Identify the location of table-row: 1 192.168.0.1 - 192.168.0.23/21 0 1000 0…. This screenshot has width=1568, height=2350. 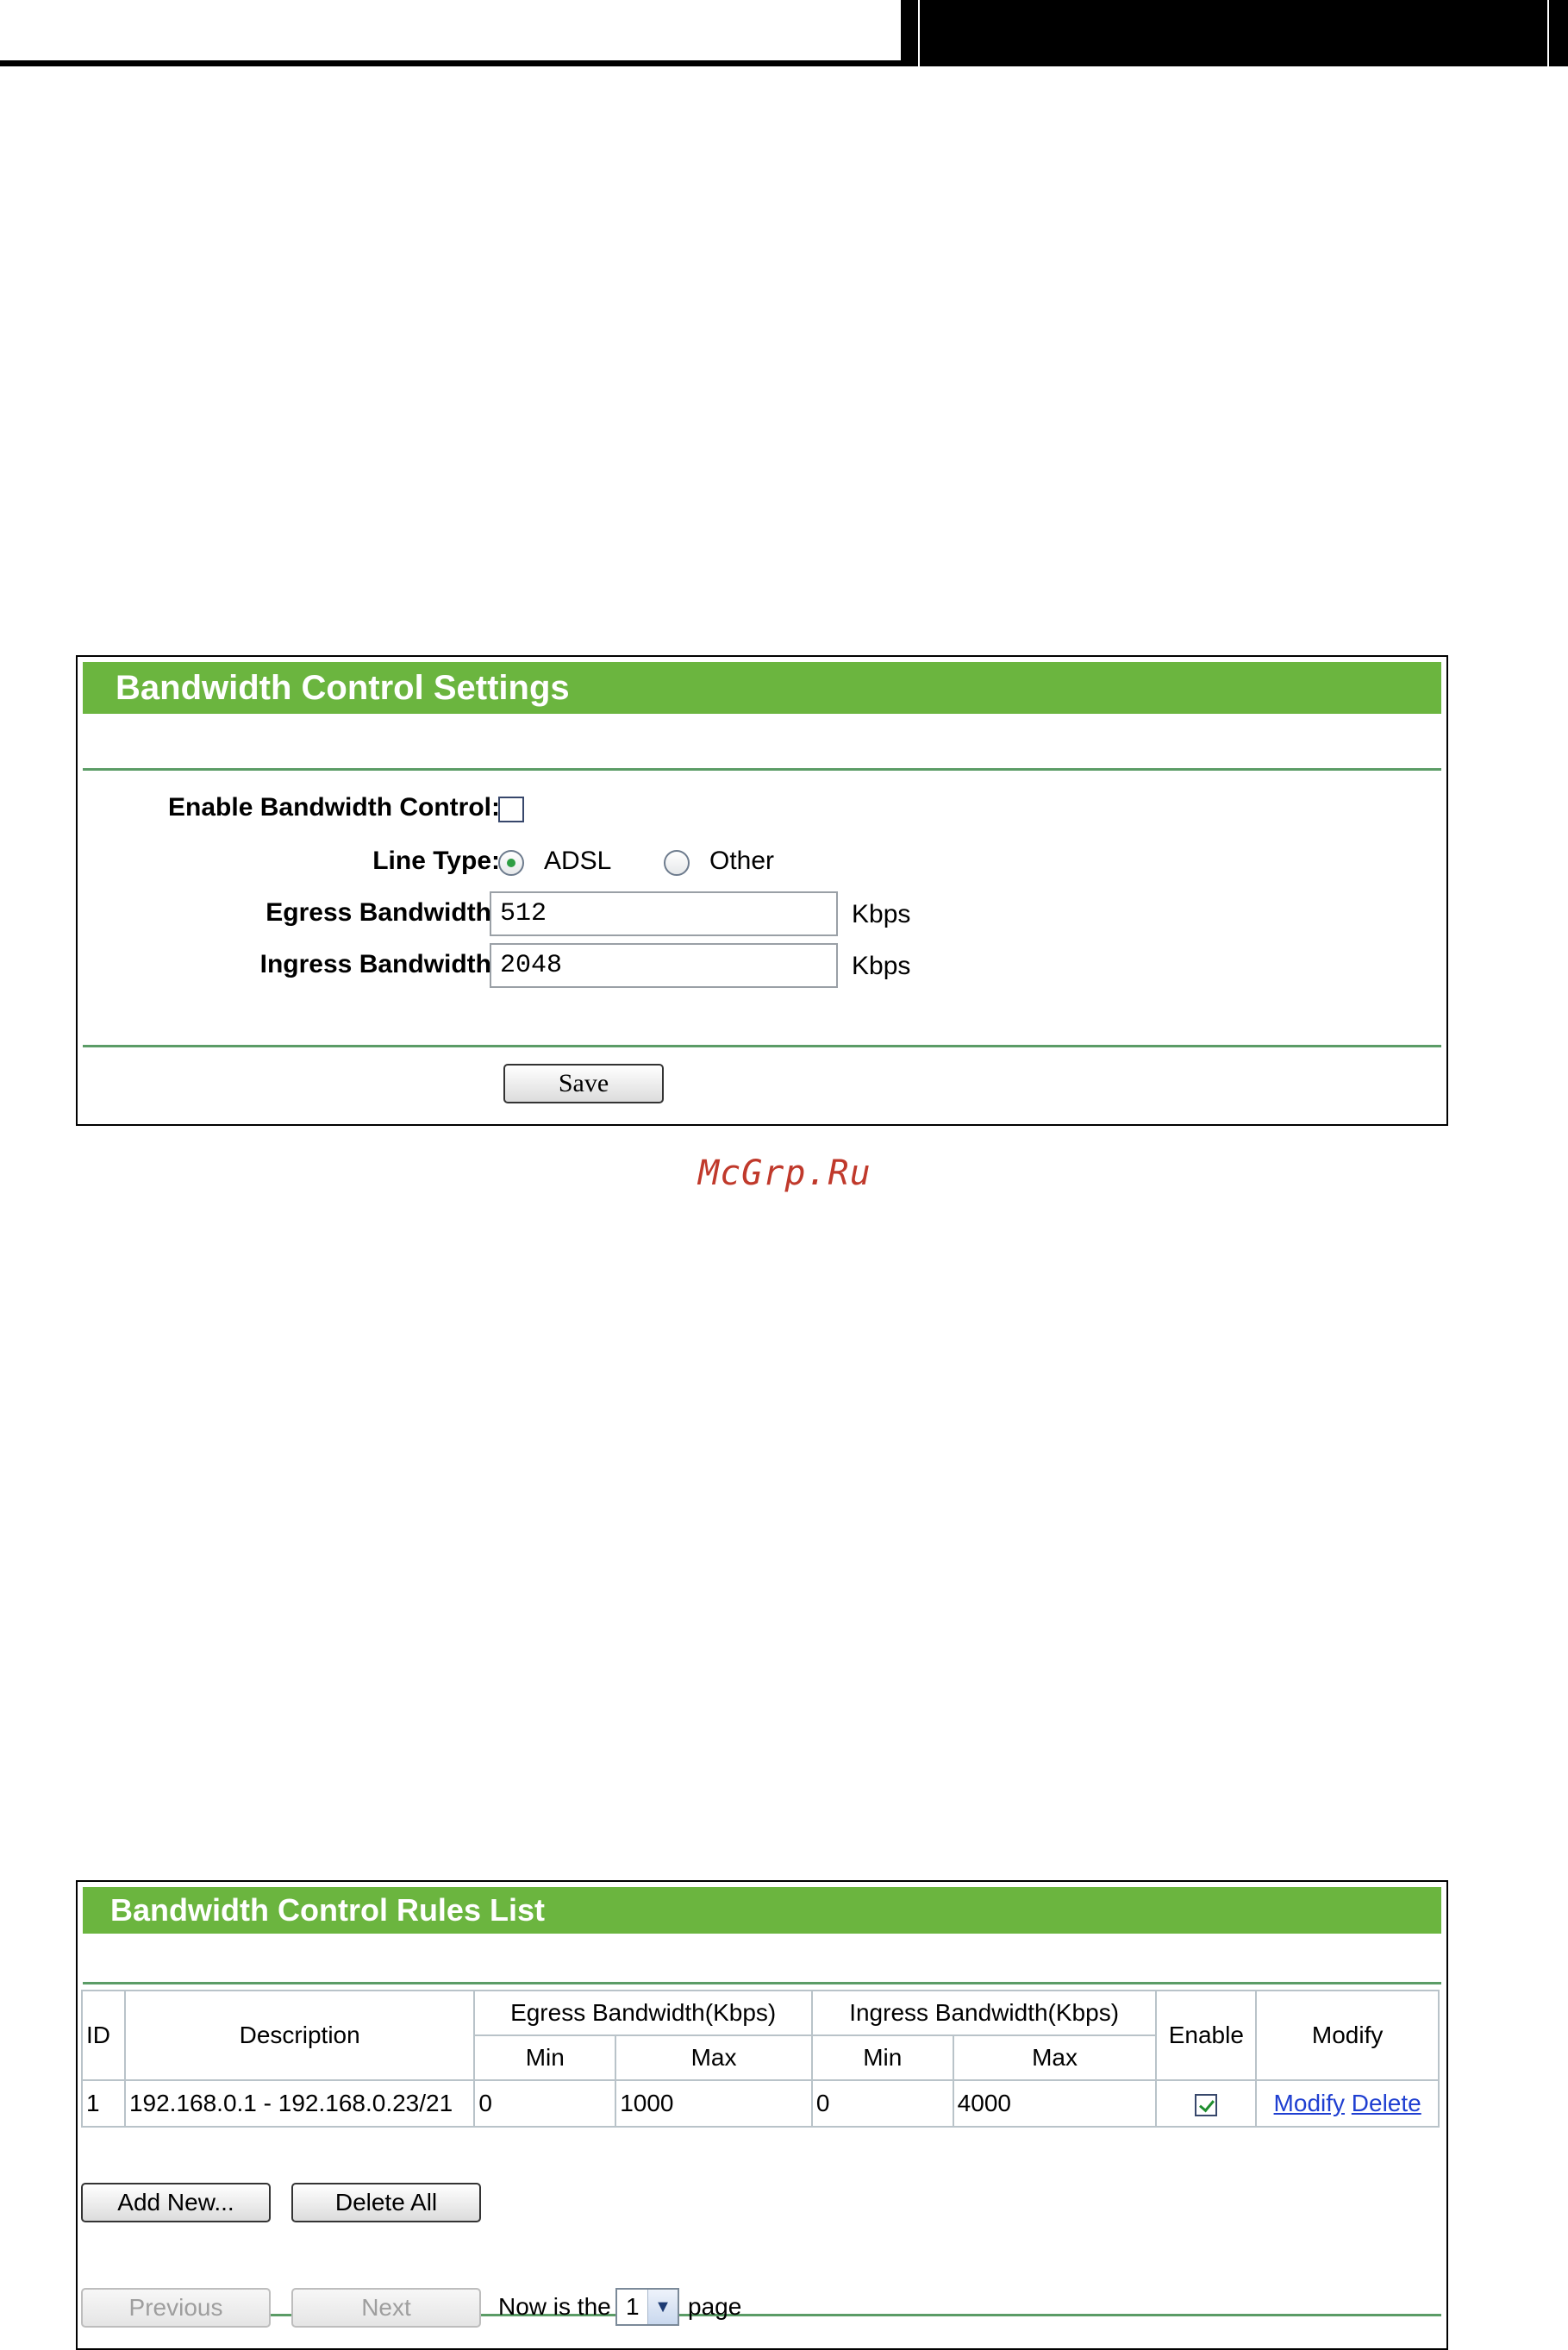
(760, 2103).